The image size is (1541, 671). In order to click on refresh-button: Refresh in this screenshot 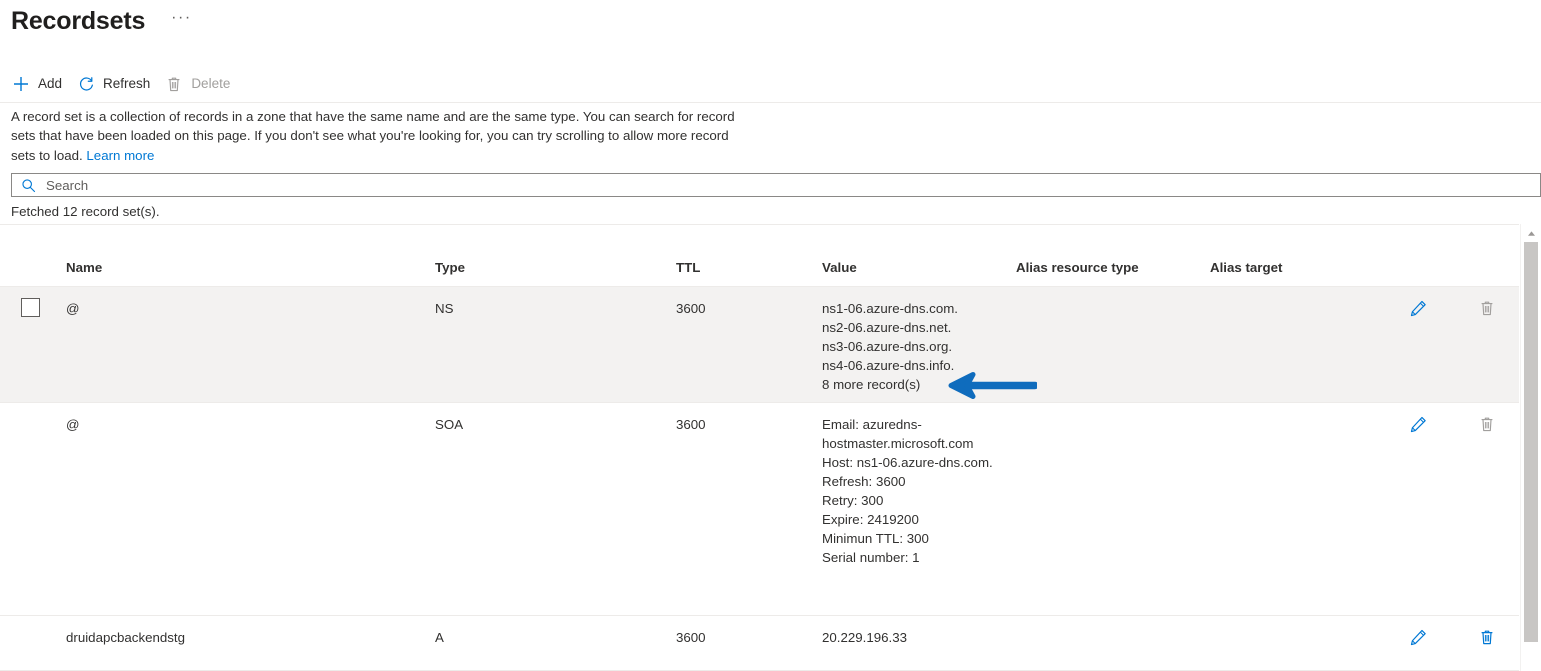, I will do `click(113, 84)`.